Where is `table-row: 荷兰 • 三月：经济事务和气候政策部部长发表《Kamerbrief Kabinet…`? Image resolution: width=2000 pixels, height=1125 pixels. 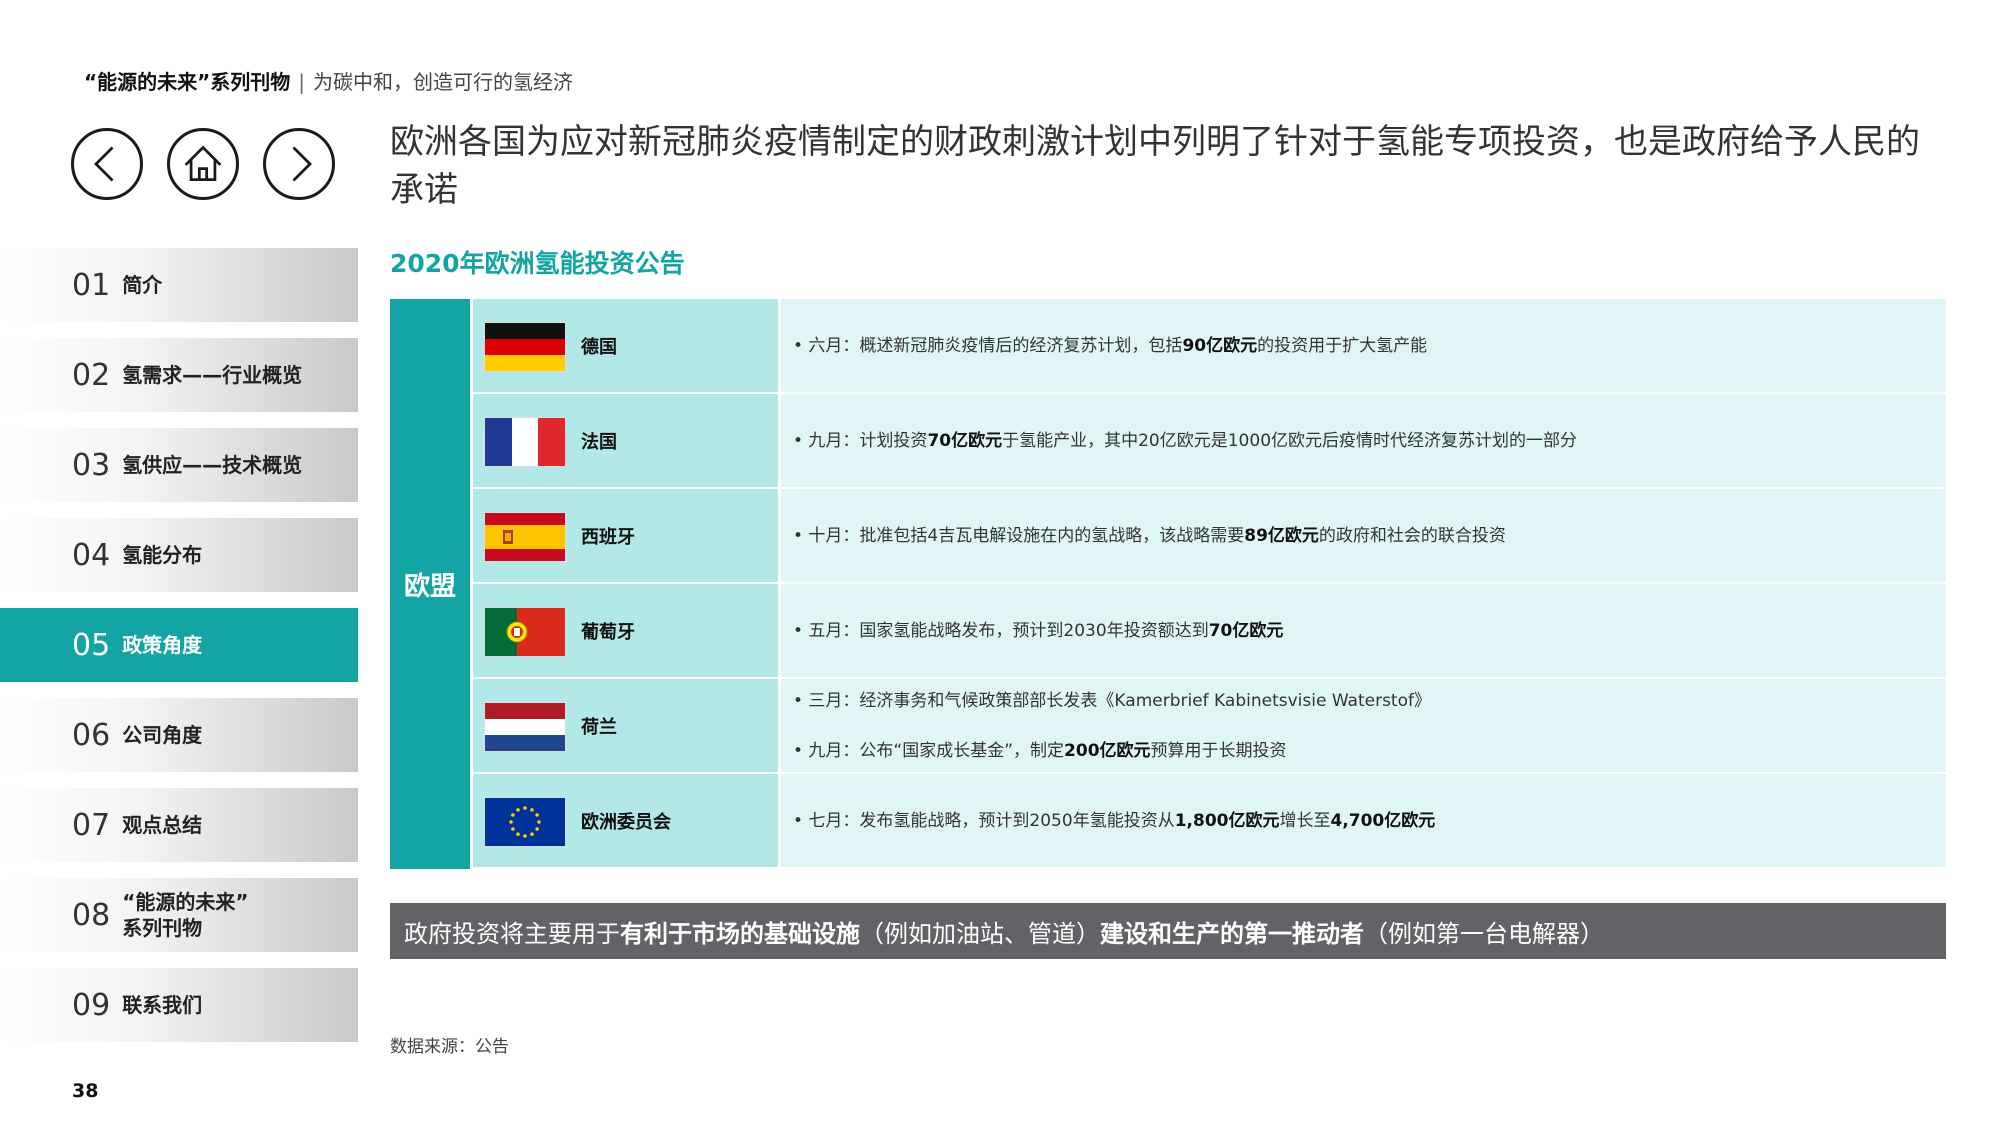
table-row: 荷兰 • 三月：经济事务和气候政策部部长发表《Kamerbrief Kabinet… is located at coordinates (1209, 725).